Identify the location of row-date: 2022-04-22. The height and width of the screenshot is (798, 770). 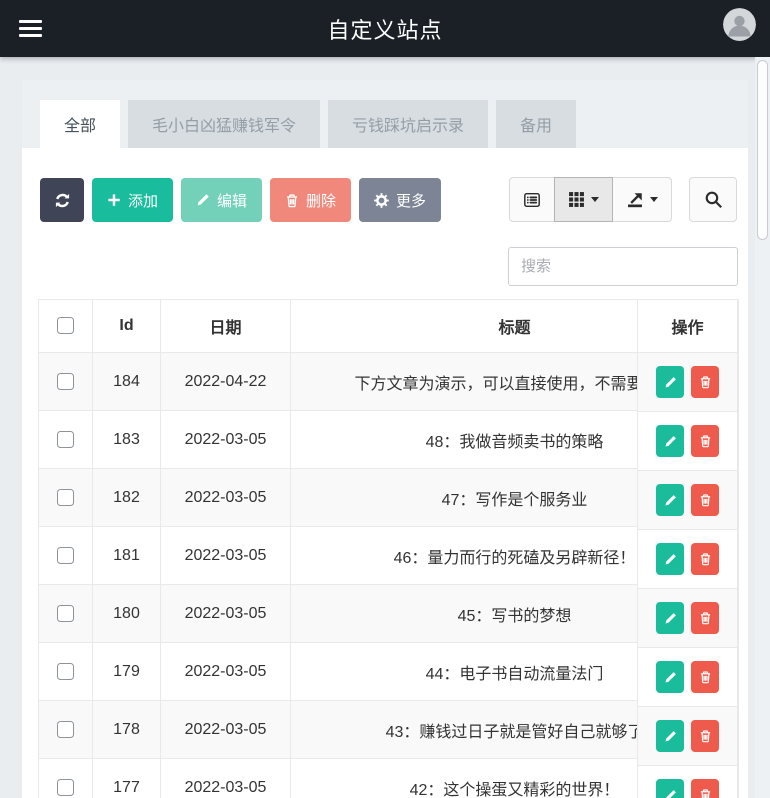
(225, 381).